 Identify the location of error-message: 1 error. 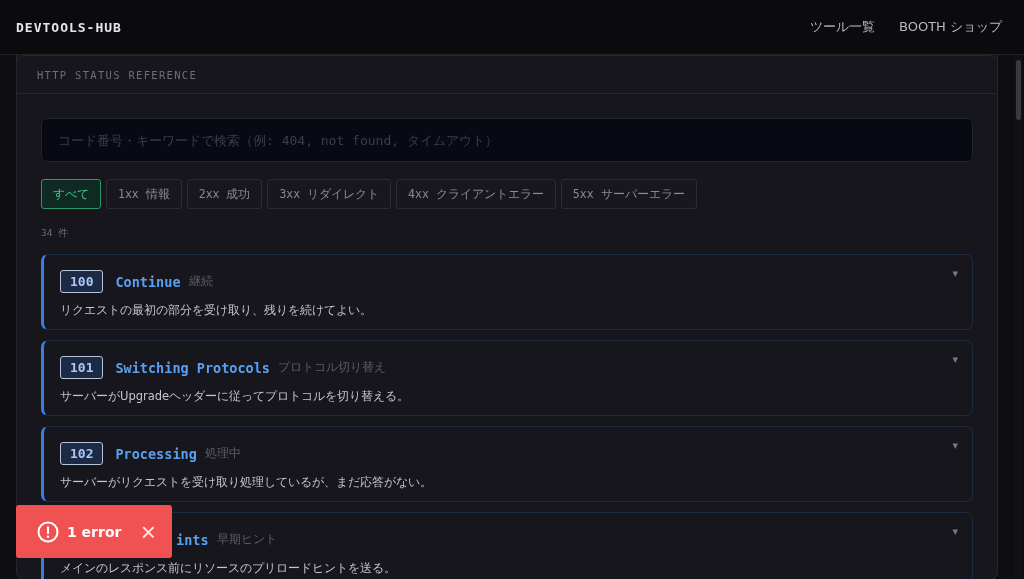
(95, 531).